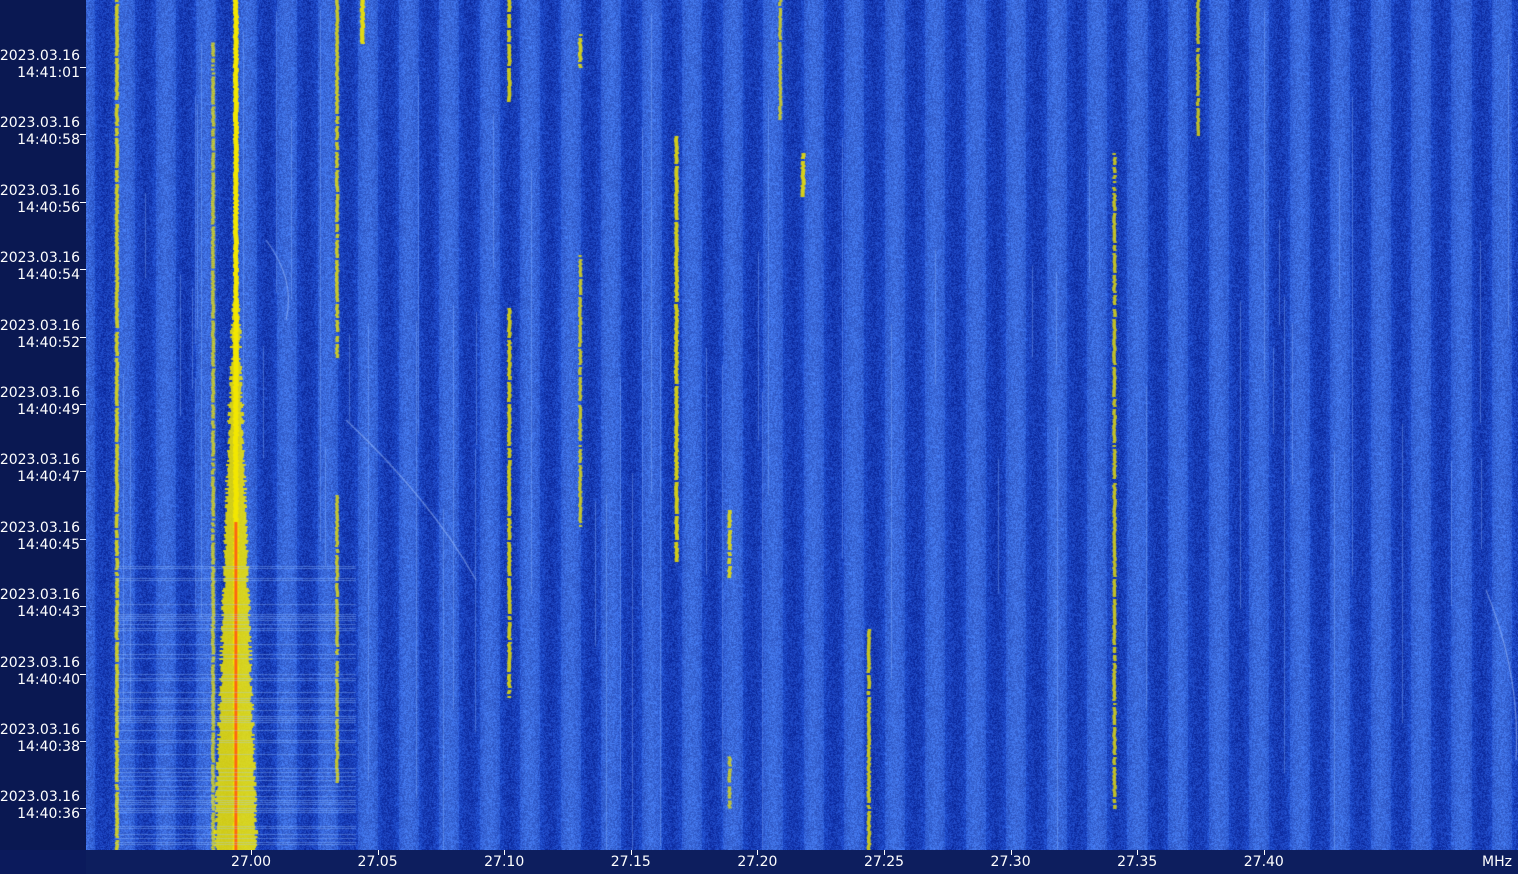  I want to click on time-label: 2023.03.16 14:40:54, so click(40, 267).